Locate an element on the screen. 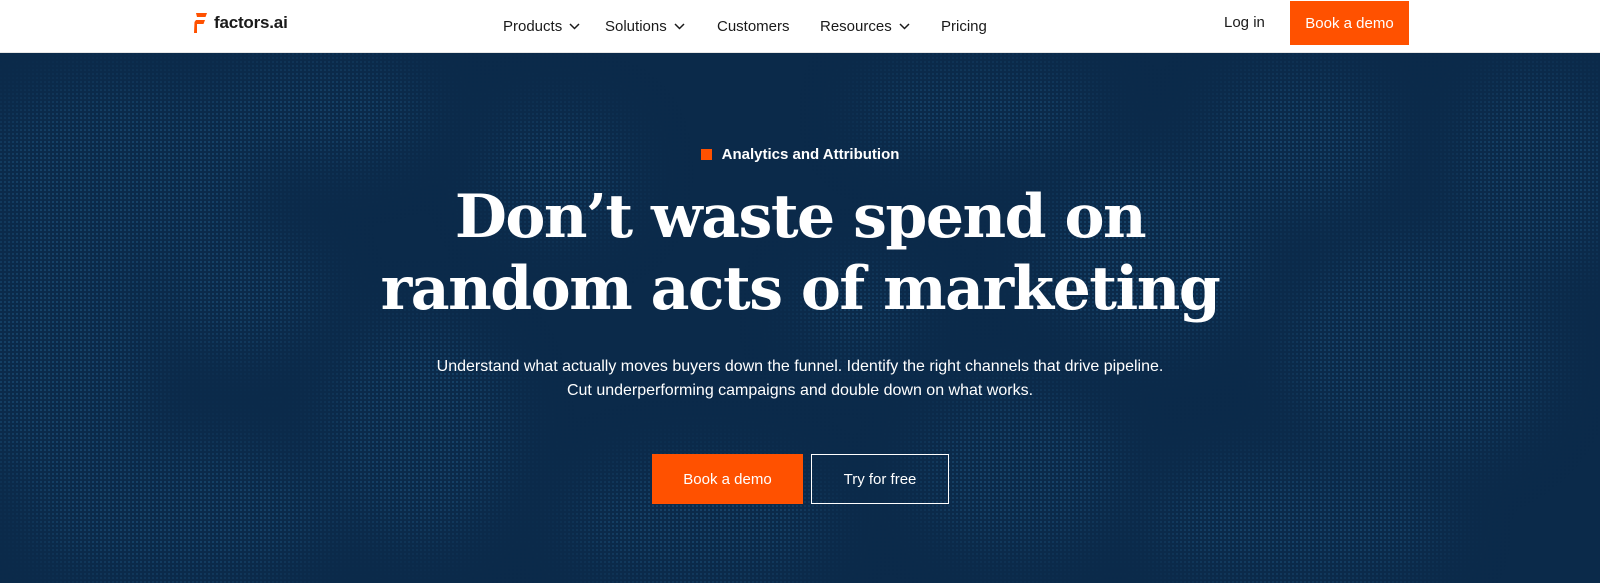  nav-item-label: Customers is located at coordinates (753, 26).